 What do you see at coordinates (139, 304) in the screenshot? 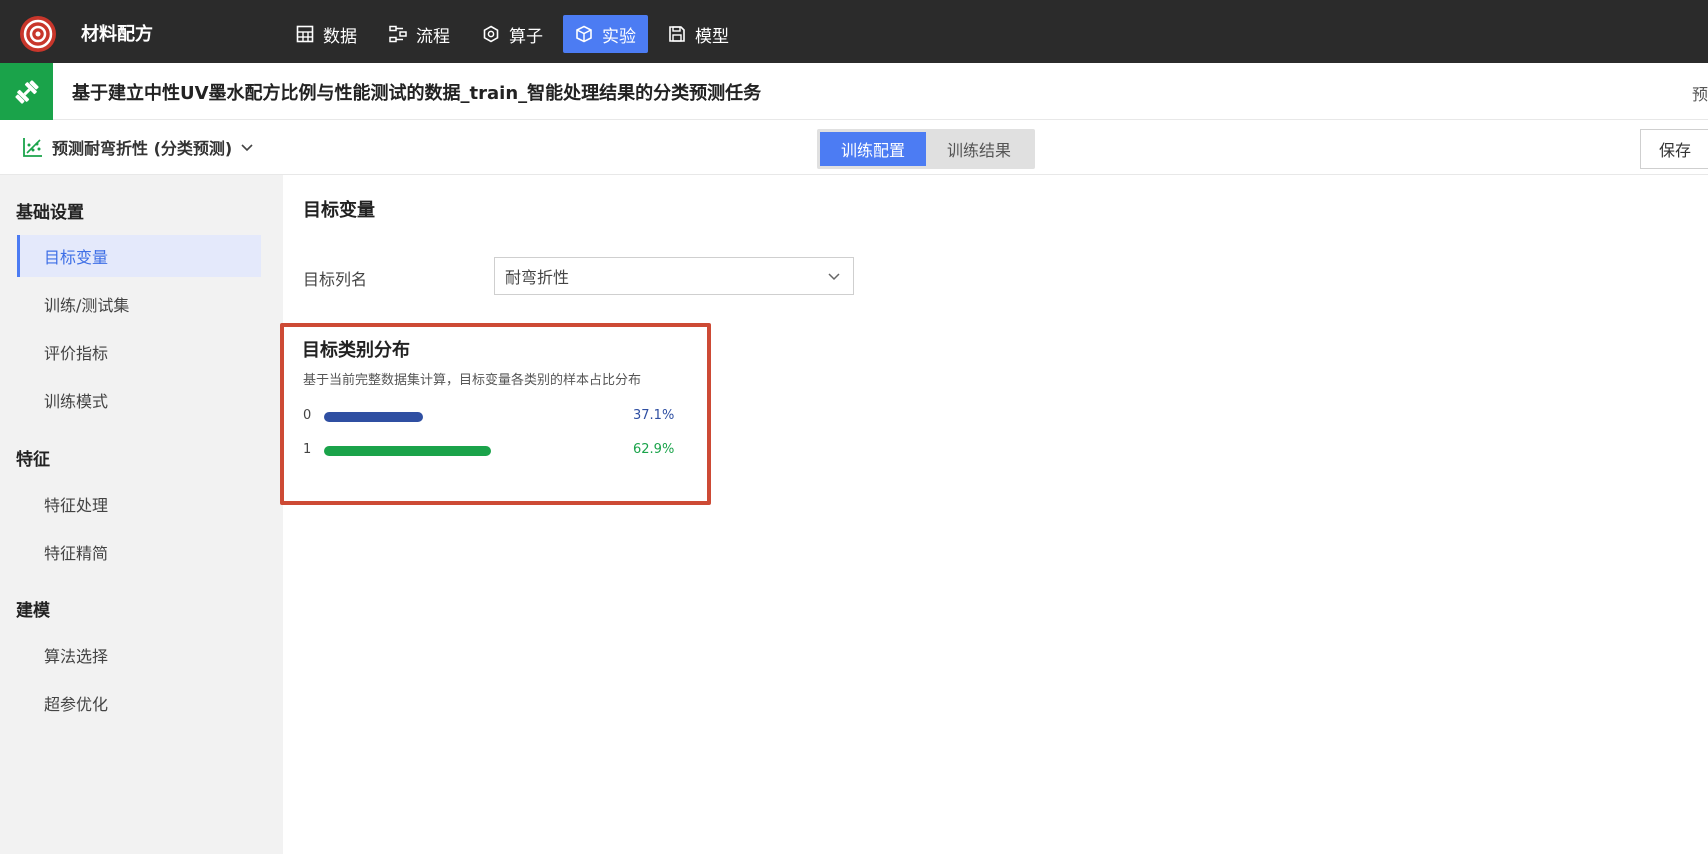
I see `sidebar-item-train-test-split: 训练/测试集` at bounding box center [139, 304].